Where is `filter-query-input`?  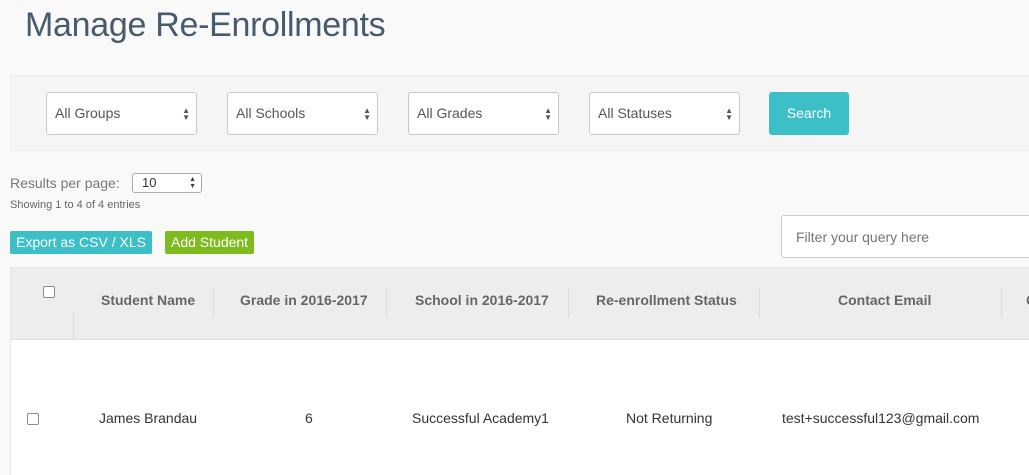 filter-query-input is located at coordinates (905, 236).